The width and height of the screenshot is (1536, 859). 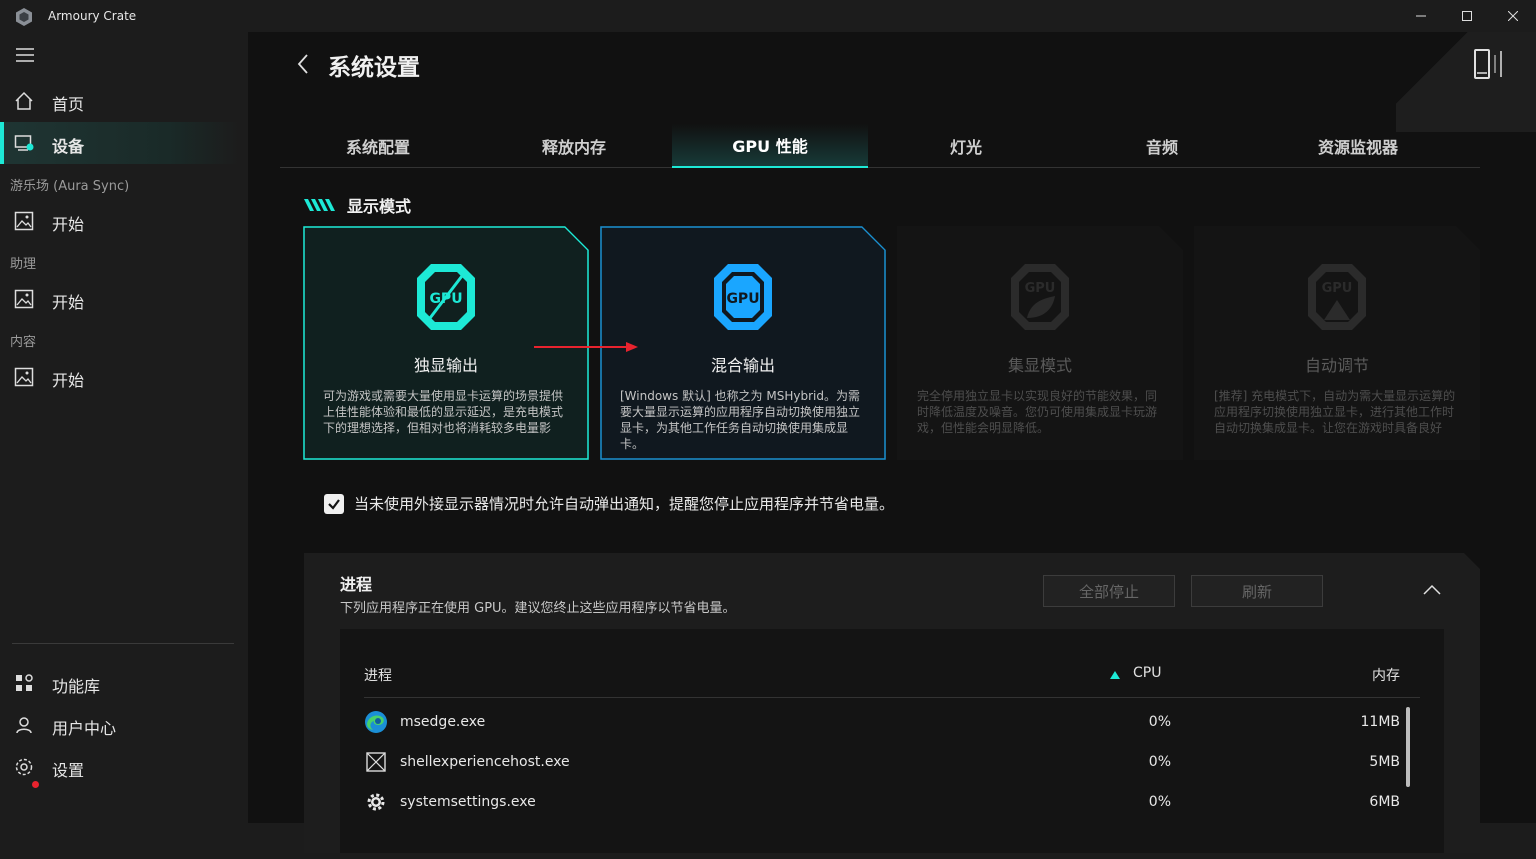 I want to click on section-label-content: 内容, so click(x=23, y=342).